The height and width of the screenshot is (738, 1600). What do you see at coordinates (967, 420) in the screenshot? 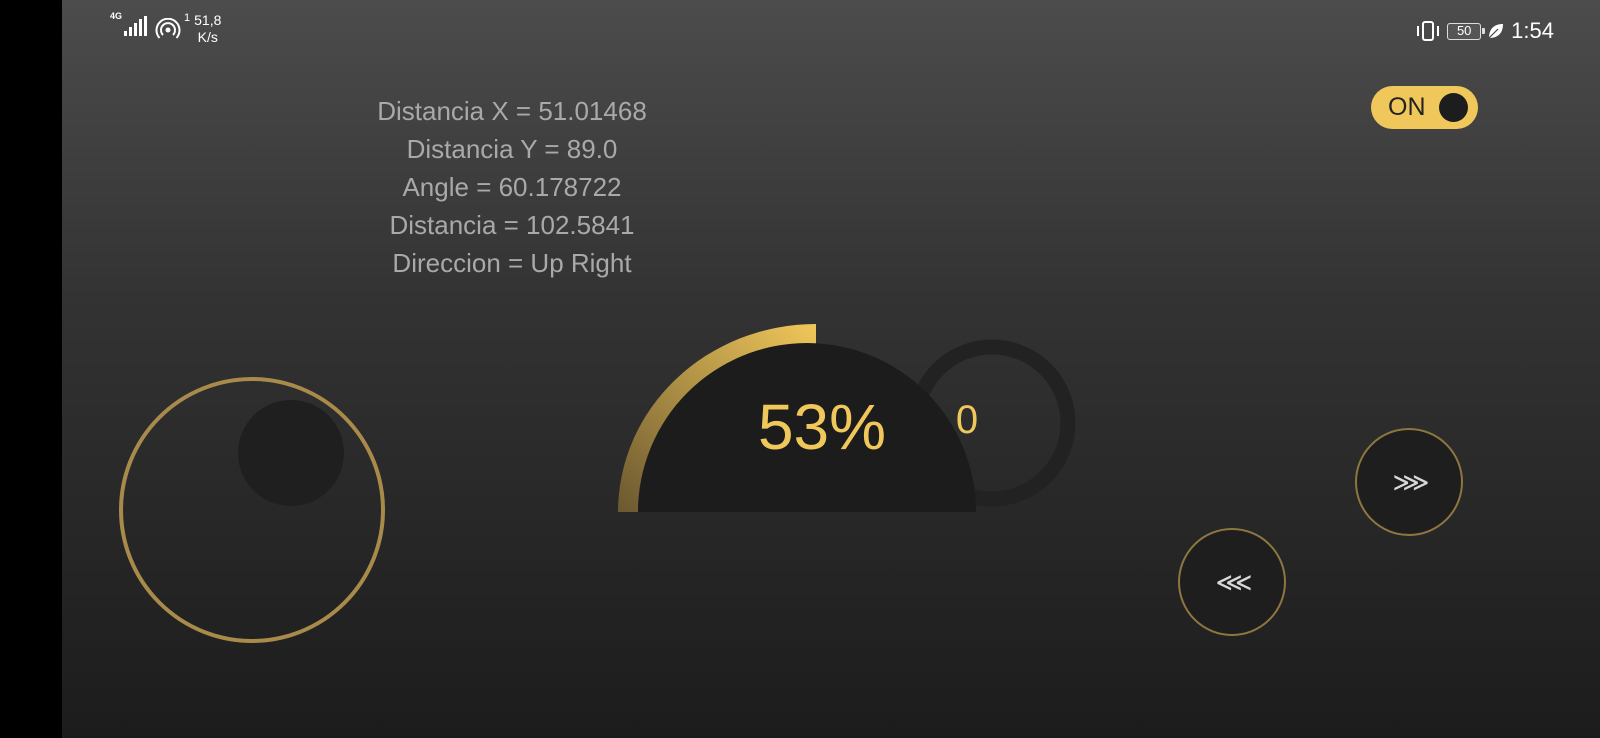
I see `counter-value: 0` at bounding box center [967, 420].